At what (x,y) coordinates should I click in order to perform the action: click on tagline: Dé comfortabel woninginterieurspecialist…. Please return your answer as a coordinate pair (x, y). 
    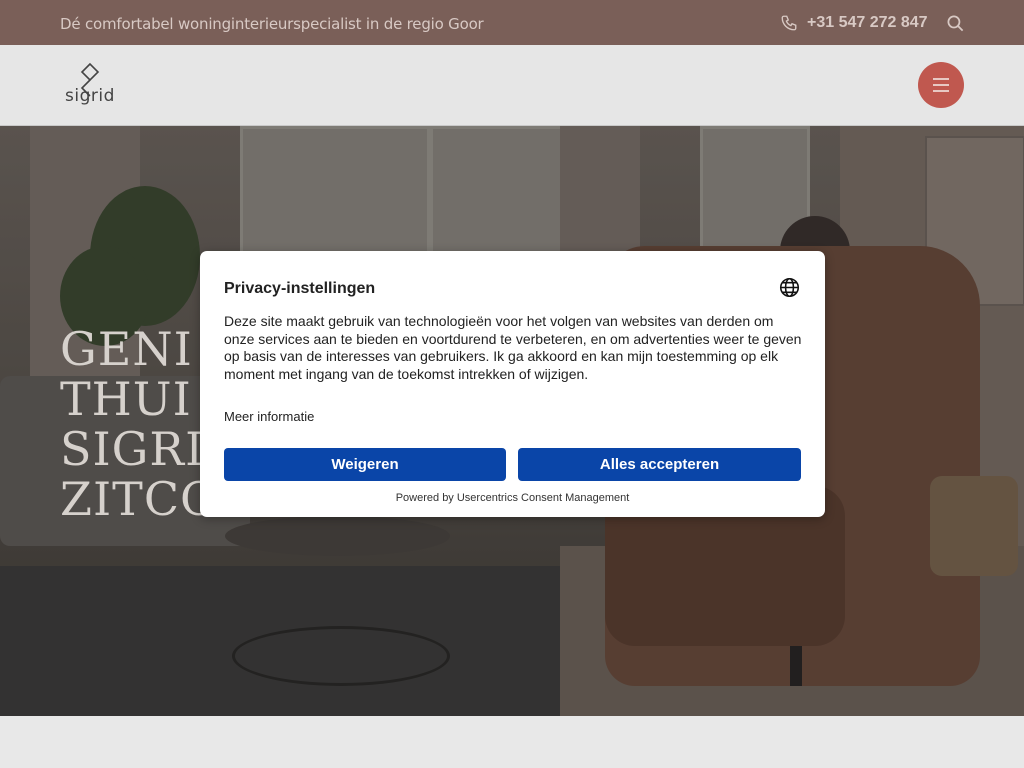
    Looking at the image, I should click on (272, 24).